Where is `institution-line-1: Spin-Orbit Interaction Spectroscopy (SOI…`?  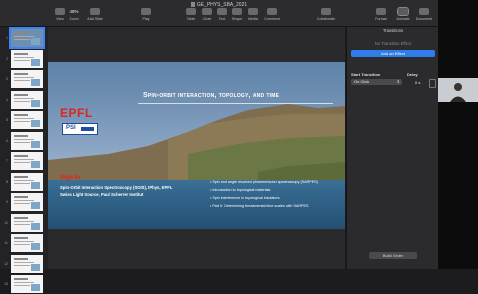 institution-line-1: Spin-Orbit Interaction Spectroscopy (SOI… is located at coordinates (116, 187).